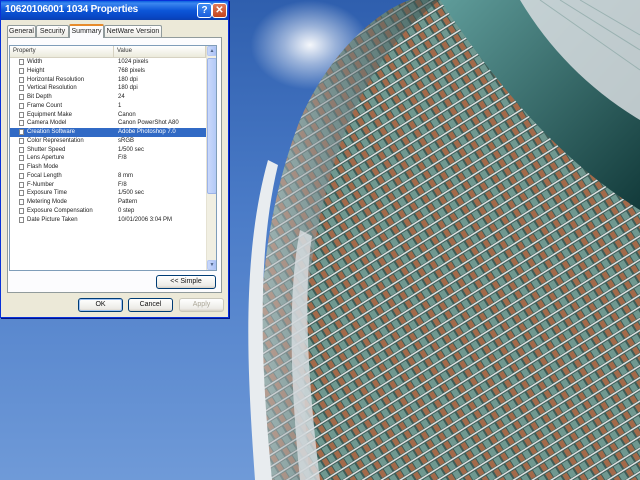 This screenshot has width=640, height=480. I want to click on list-item: Color Representation sRGB, so click(108, 141).